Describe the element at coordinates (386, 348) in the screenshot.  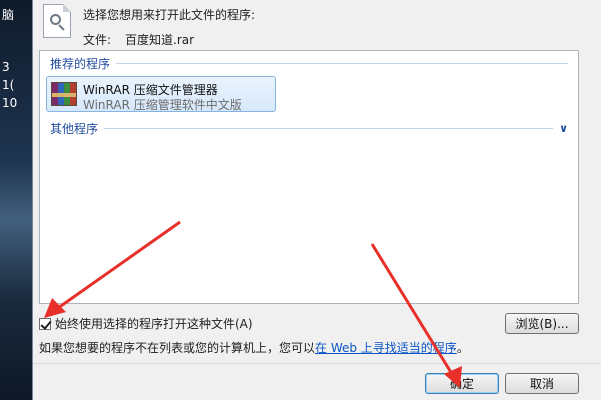
I see `web-search-link: 在 Web 上寻找适当的程序` at that location.